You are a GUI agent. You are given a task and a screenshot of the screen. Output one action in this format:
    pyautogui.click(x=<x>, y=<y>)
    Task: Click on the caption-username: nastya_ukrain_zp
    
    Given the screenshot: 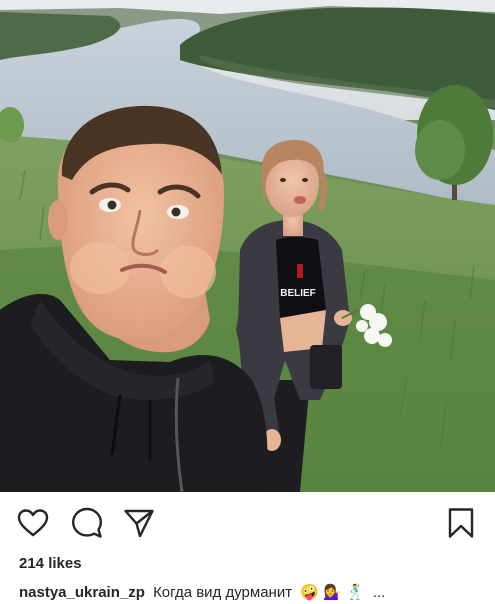 What is the action you would take?
    pyautogui.click(x=82, y=592)
    